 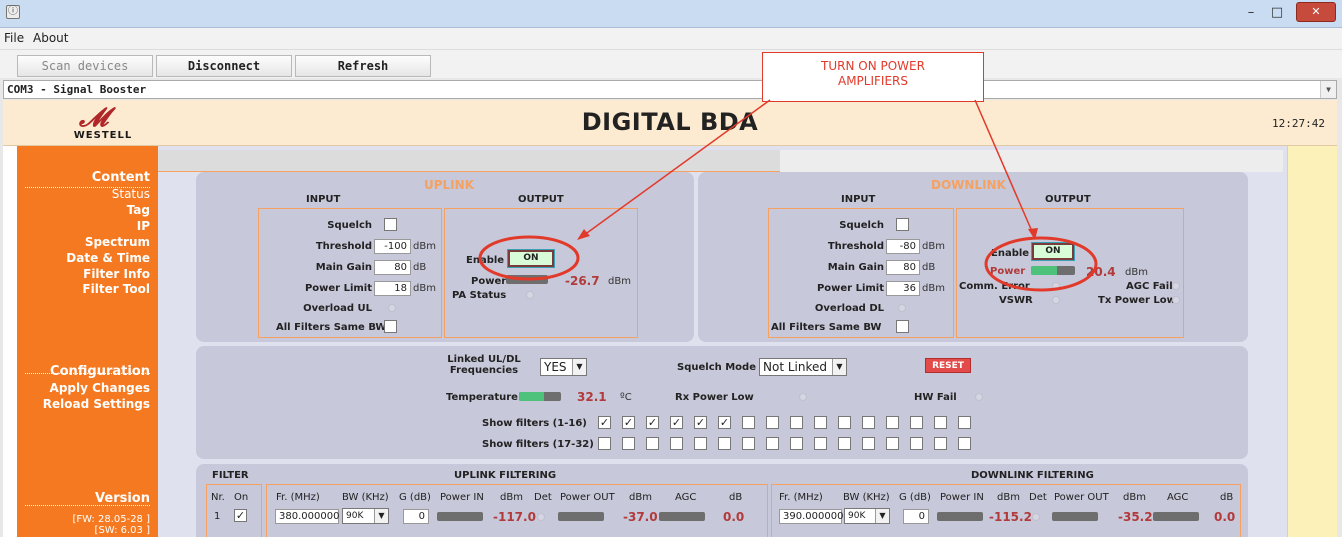 I want to click on device-select: COM3 - Signal Booster ▼, so click(x=670, y=89).